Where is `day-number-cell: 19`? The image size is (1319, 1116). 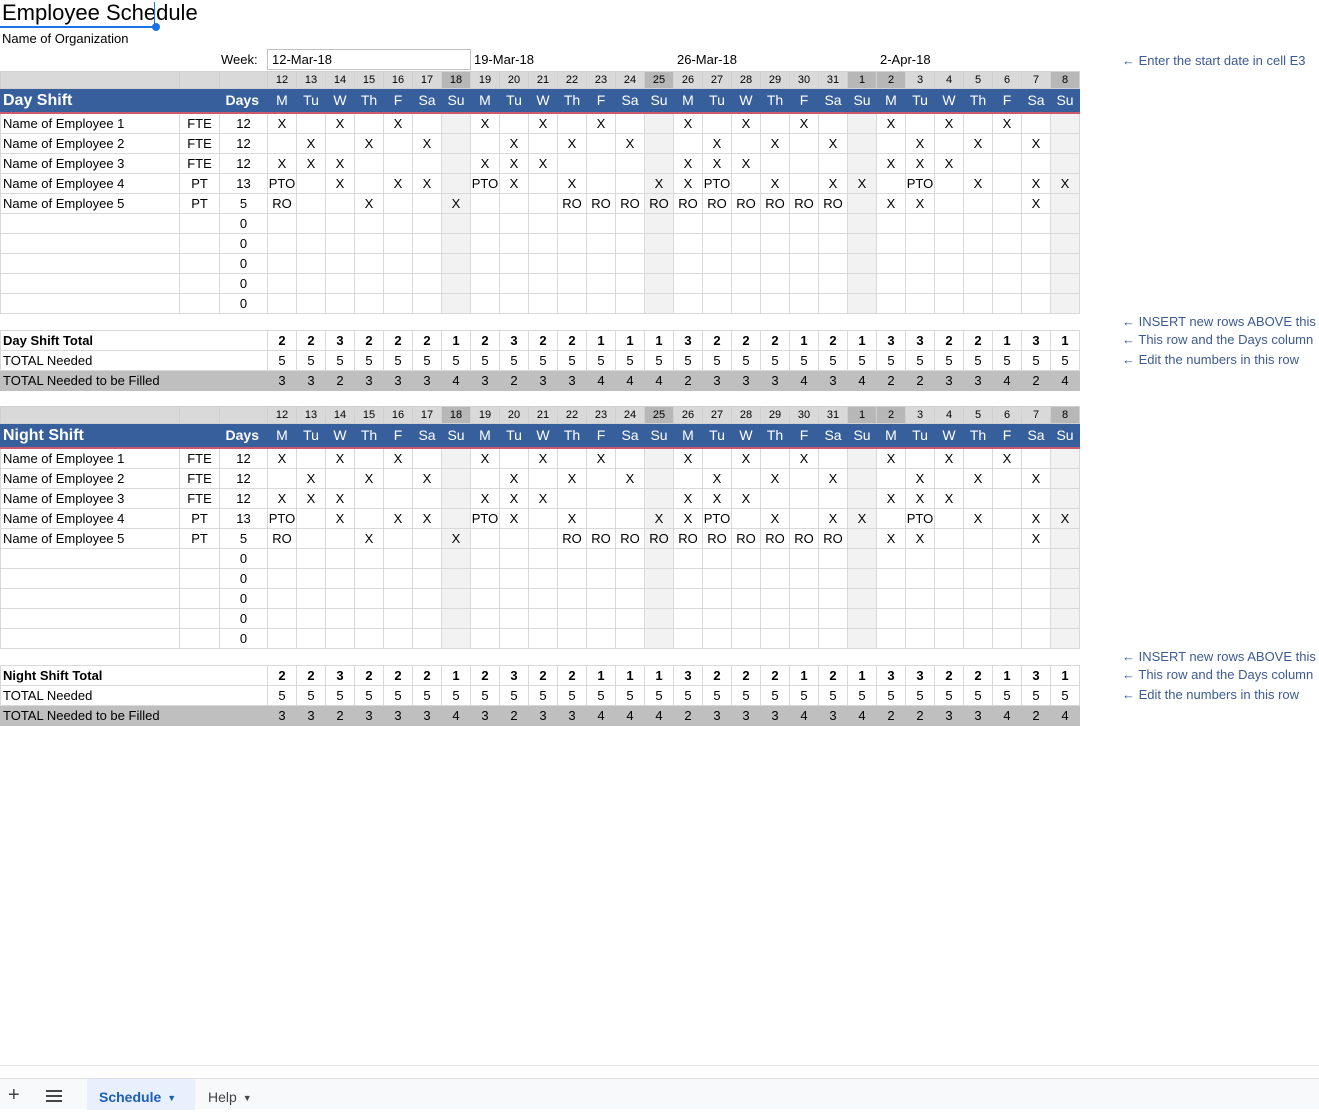
day-number-cell: 19 is located at coordinates (485, 415).